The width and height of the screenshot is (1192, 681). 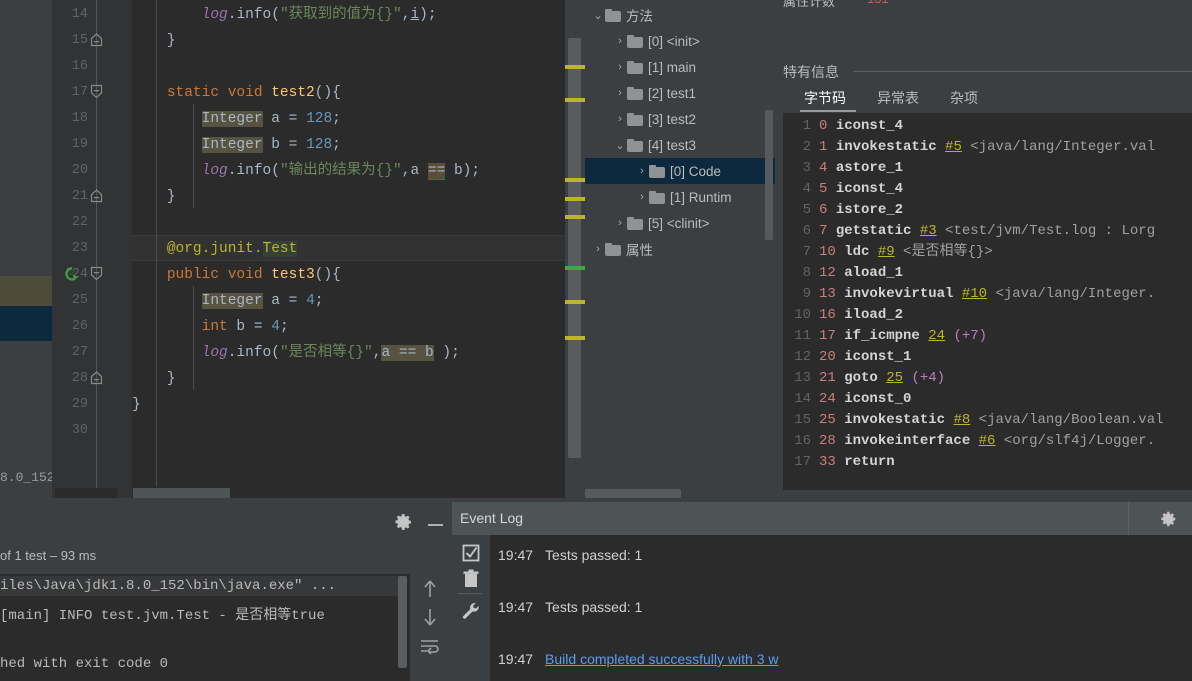 What do you see at coordinates (92, 249) in the screenshot?
I see `editor-gutter: 14 15 16 17 18 19 20 21 22 23 24 25 26 27 28 29 30` at bounding box center [92, 249].